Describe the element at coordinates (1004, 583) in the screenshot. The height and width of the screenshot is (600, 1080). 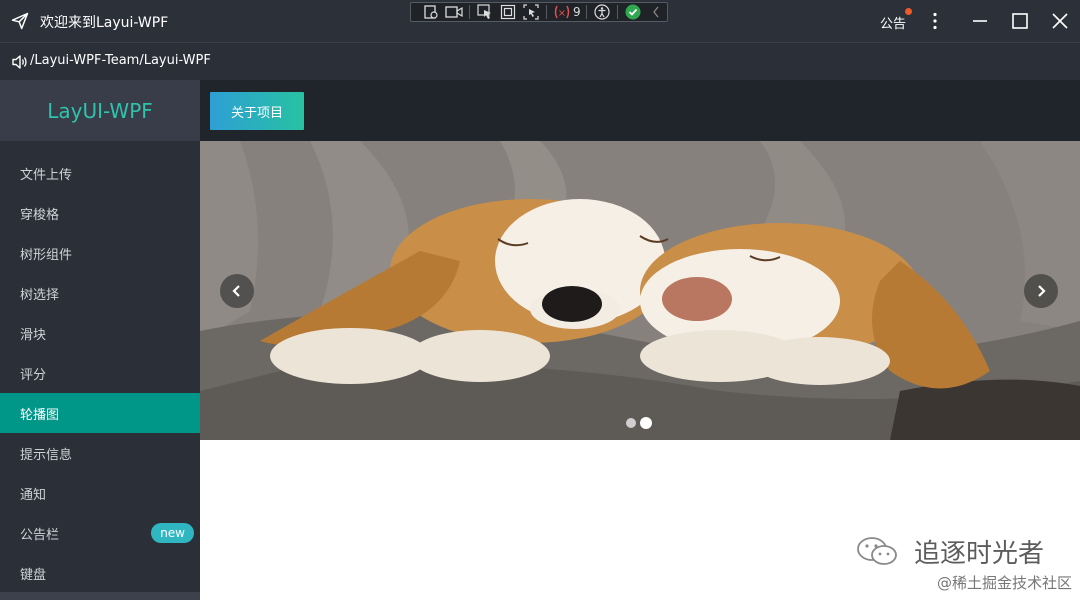
I see `watermark-source: @稀土掘金技术社区` at that location.